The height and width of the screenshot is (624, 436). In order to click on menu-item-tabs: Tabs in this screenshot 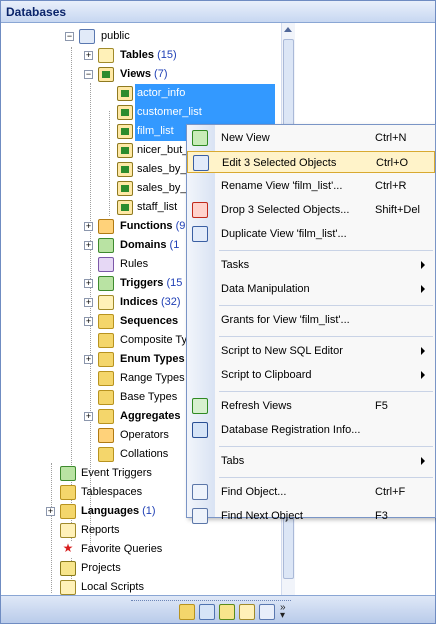, I will do `click(311, 461)`.